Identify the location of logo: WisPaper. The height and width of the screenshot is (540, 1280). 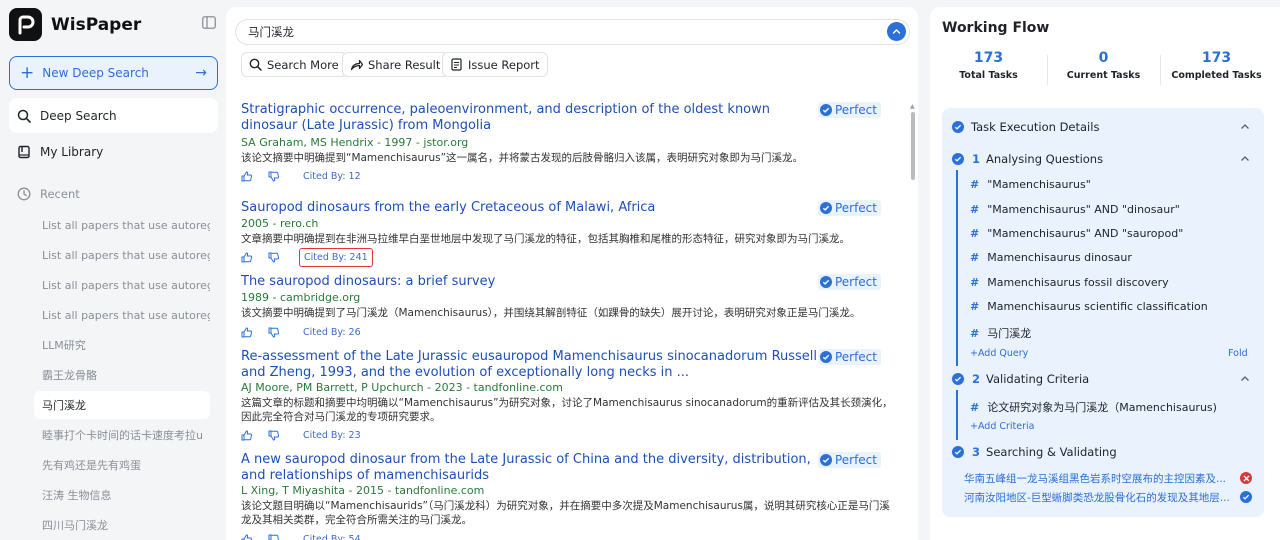
(75, 24).